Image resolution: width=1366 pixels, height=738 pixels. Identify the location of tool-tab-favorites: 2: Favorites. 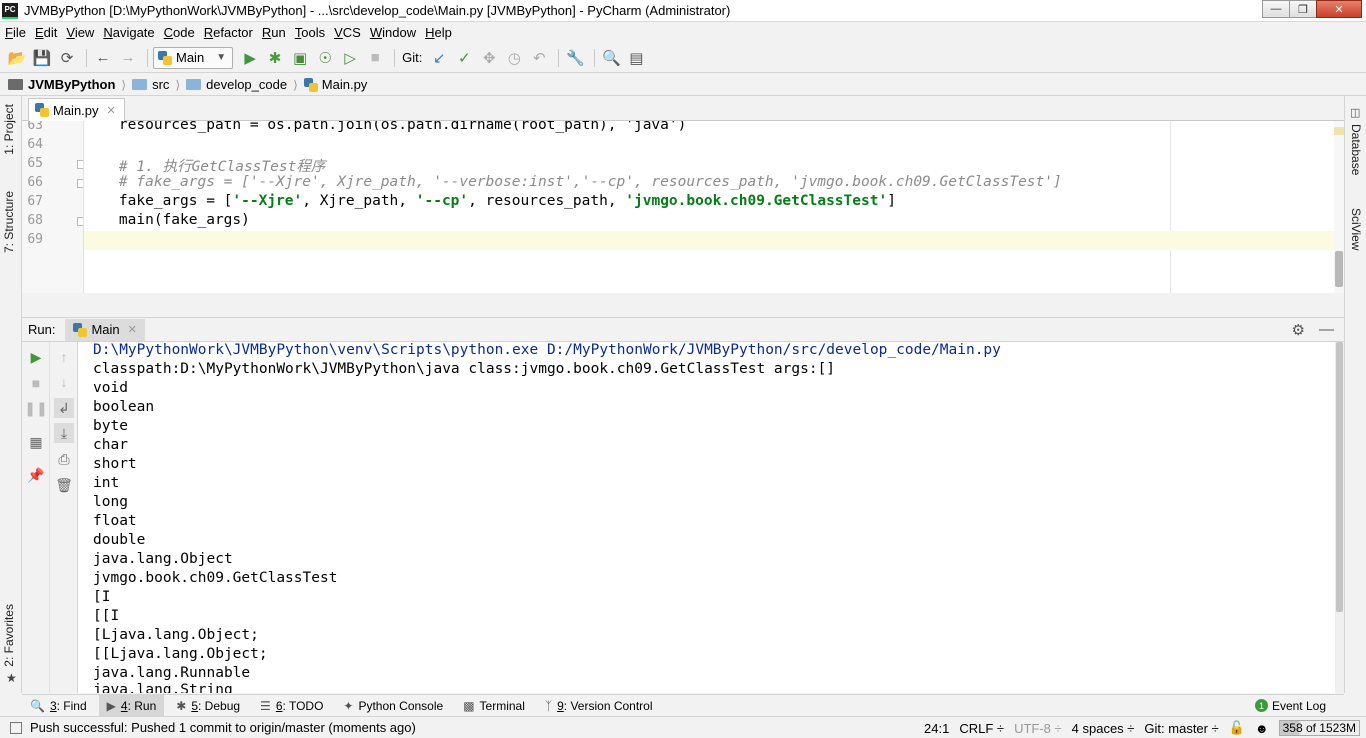
(9, 635).